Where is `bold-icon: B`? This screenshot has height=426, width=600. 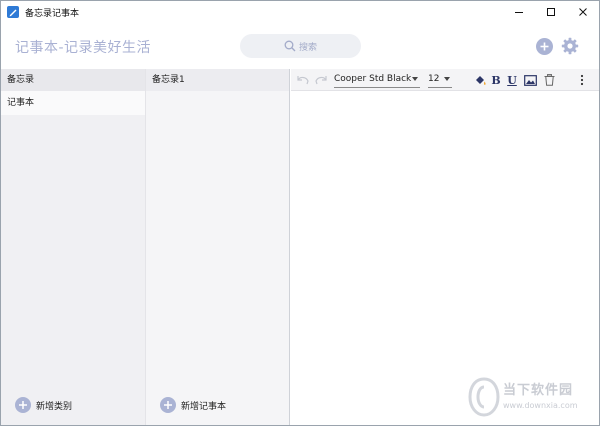 bold-icon: B is located at coordinates (496, 80).